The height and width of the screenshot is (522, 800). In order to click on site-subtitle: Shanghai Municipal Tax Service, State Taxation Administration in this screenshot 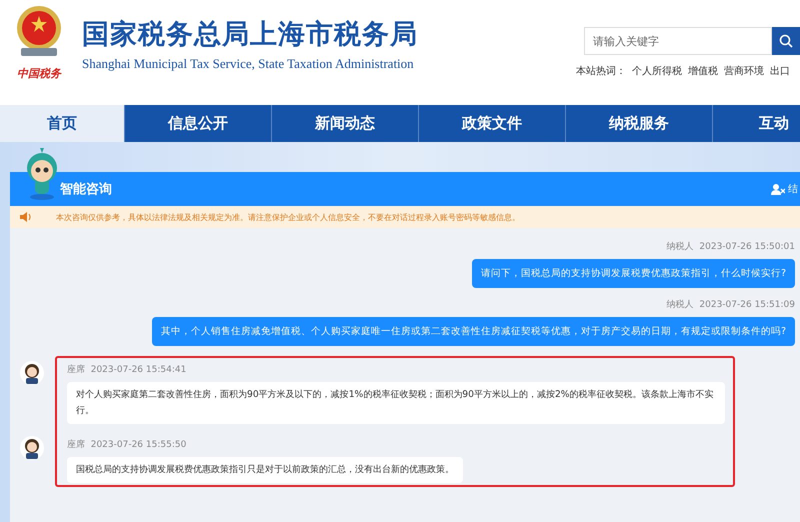, I will do `click(248, 64)`.